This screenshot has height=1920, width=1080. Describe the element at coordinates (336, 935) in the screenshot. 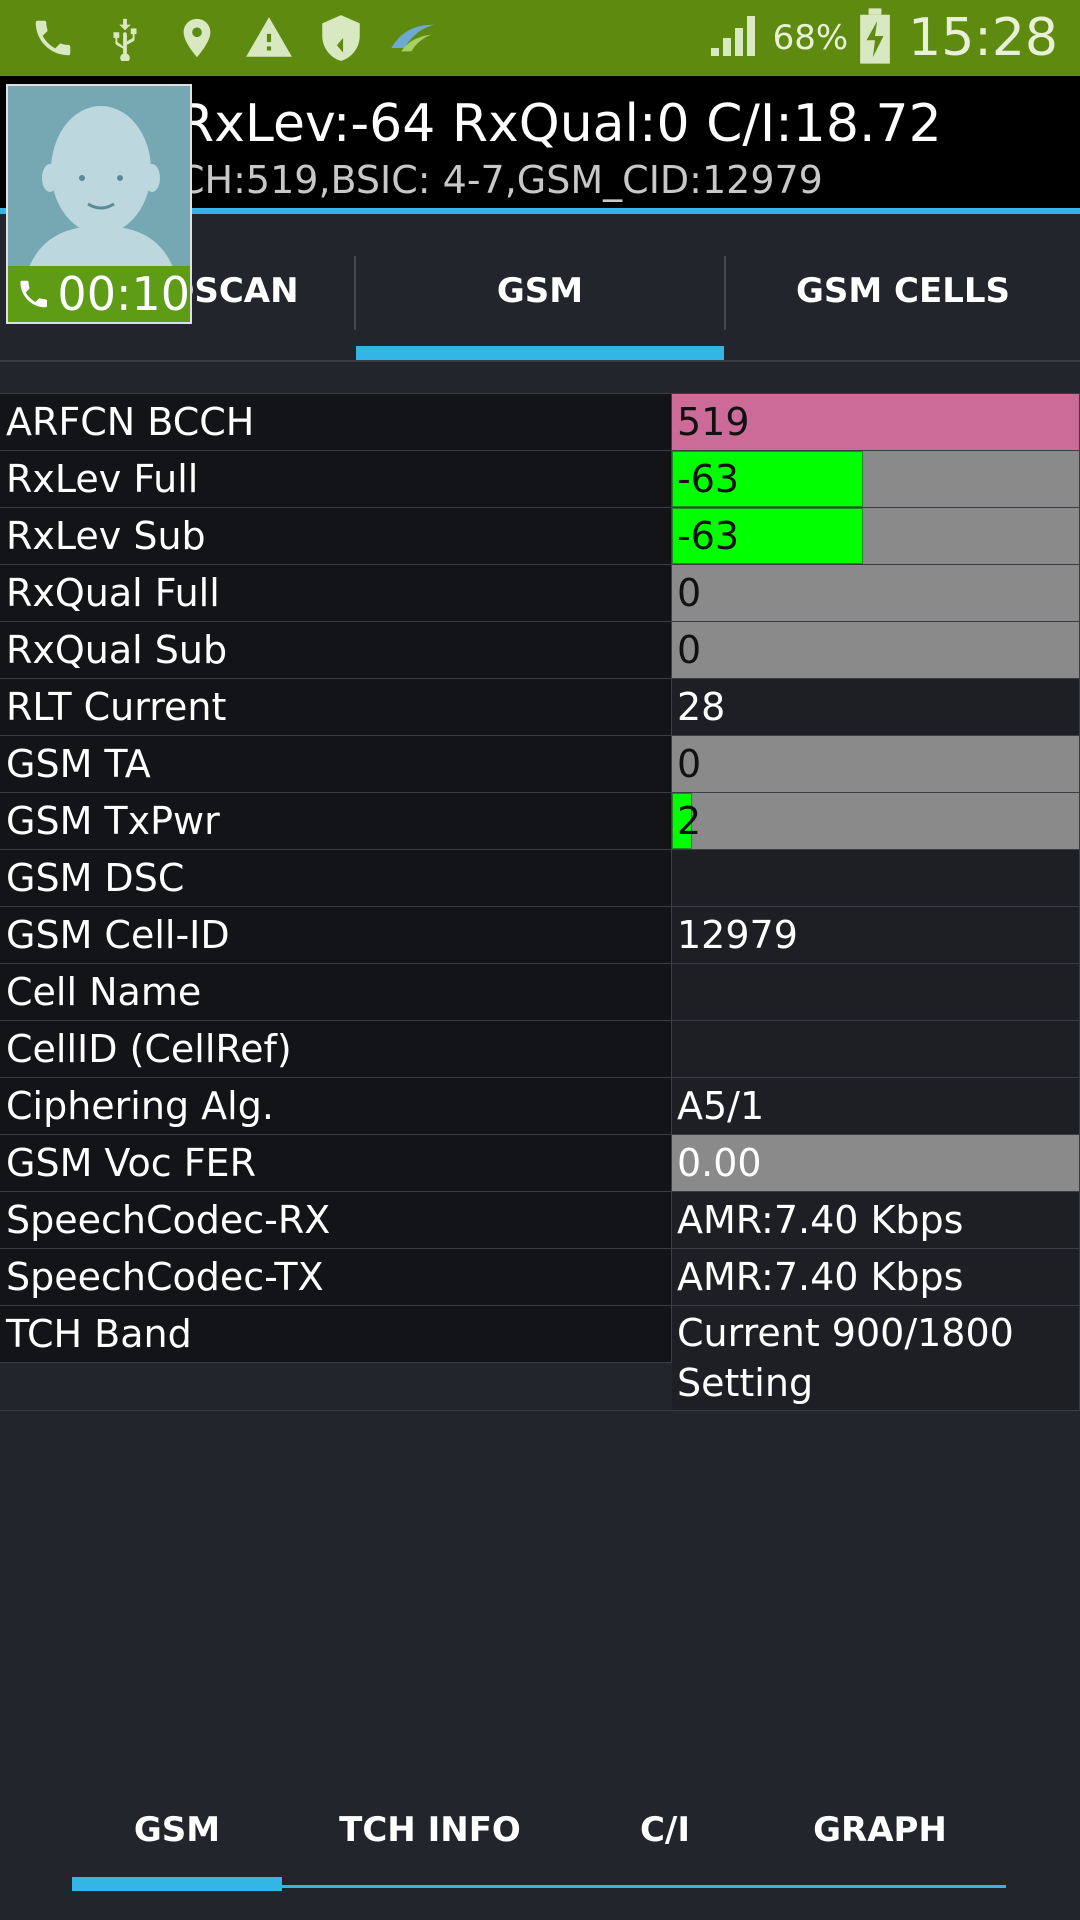

I see `row-label: GSM Cell-ID` at that location.